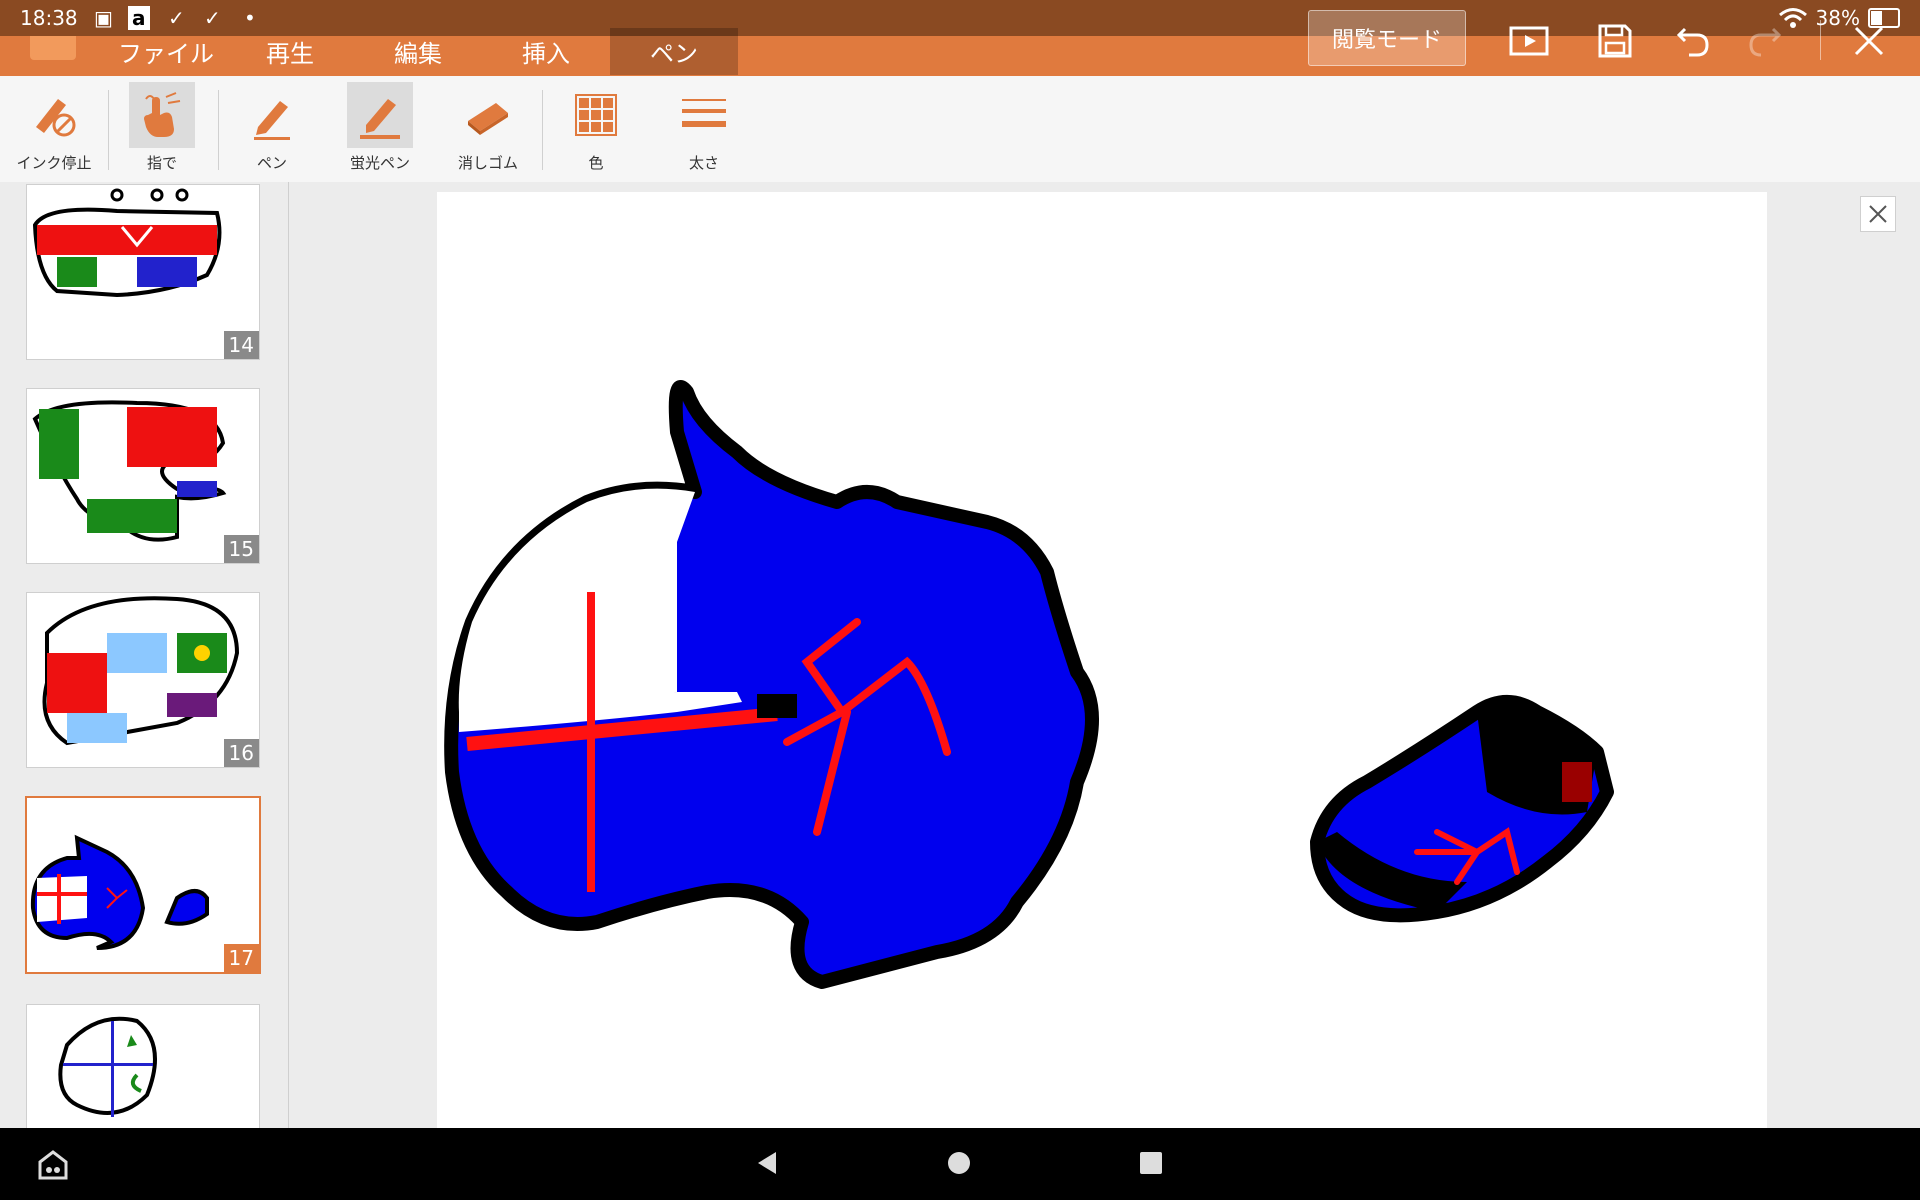 The image size is (1920, 1200). I want to click on close-panel-button, so click(1878, 214).